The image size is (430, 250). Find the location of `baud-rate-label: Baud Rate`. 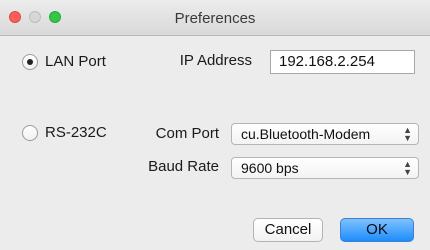

baud-rate-label: Baud Rate is located at coordinates (183, 166).